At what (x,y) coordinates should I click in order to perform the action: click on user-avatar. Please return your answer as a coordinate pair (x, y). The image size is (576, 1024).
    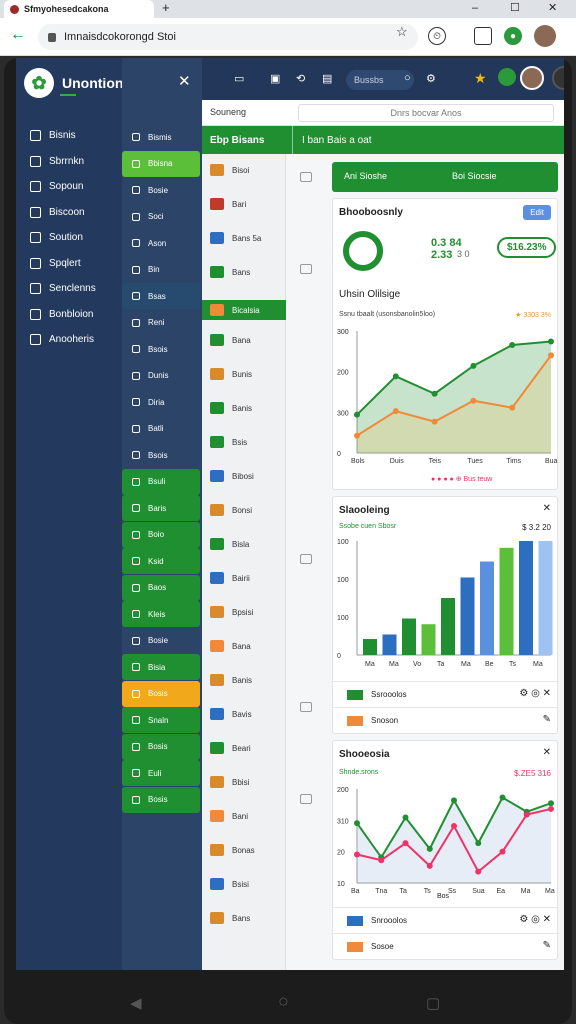
    Looking at the image, I should click on (532, 78).